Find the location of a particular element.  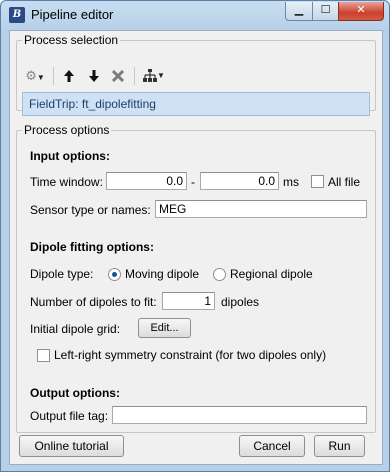

close-button: ✕ is located at coordinates (361, 11).